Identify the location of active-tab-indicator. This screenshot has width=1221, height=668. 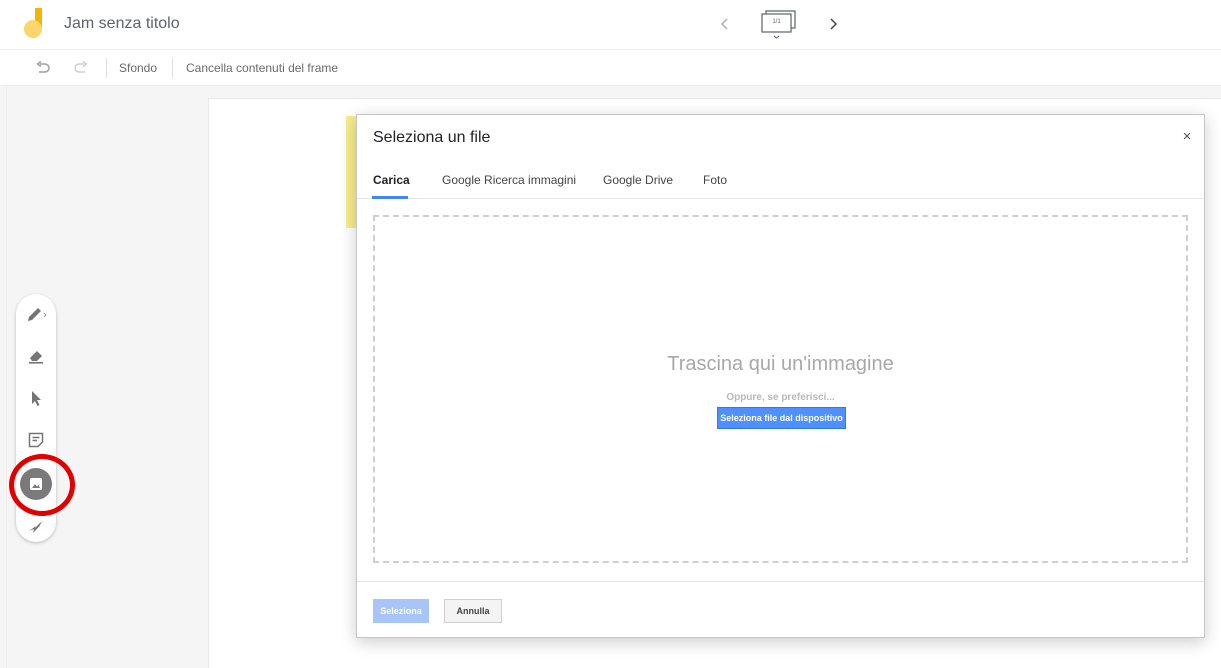
(390, 197).